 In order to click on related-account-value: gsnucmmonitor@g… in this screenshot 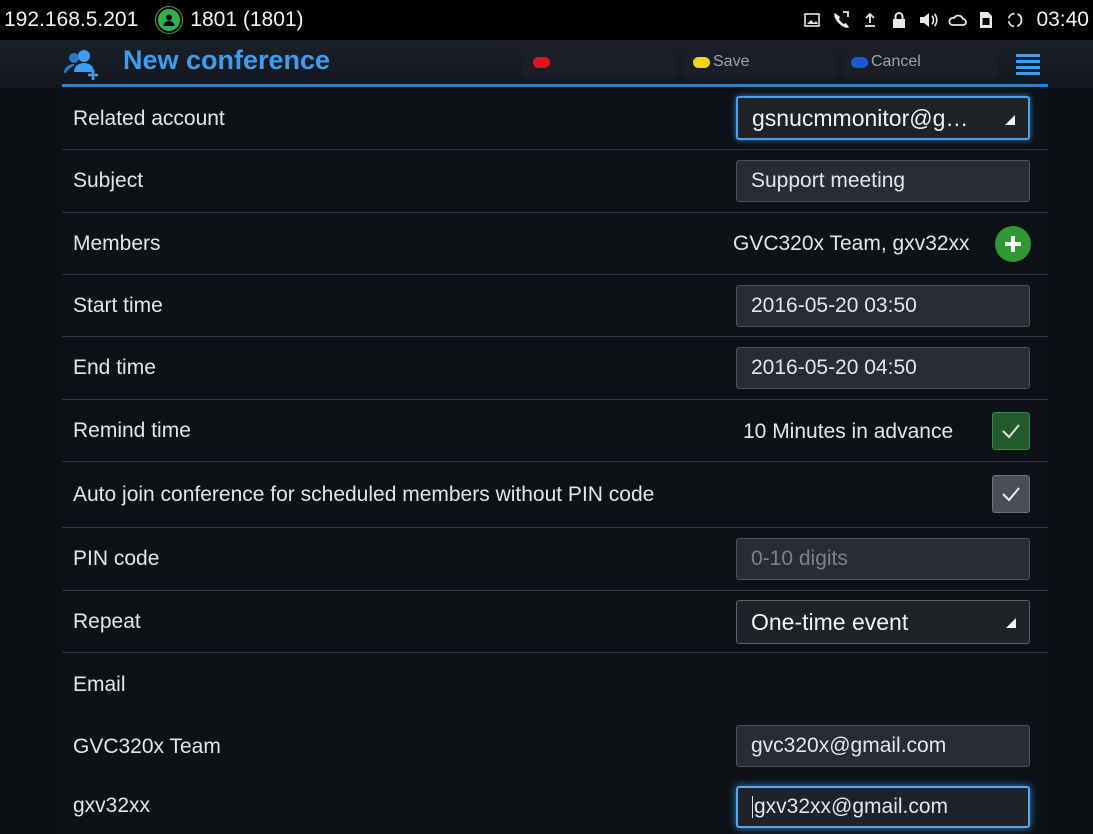, I will do `click(860, 117)`.